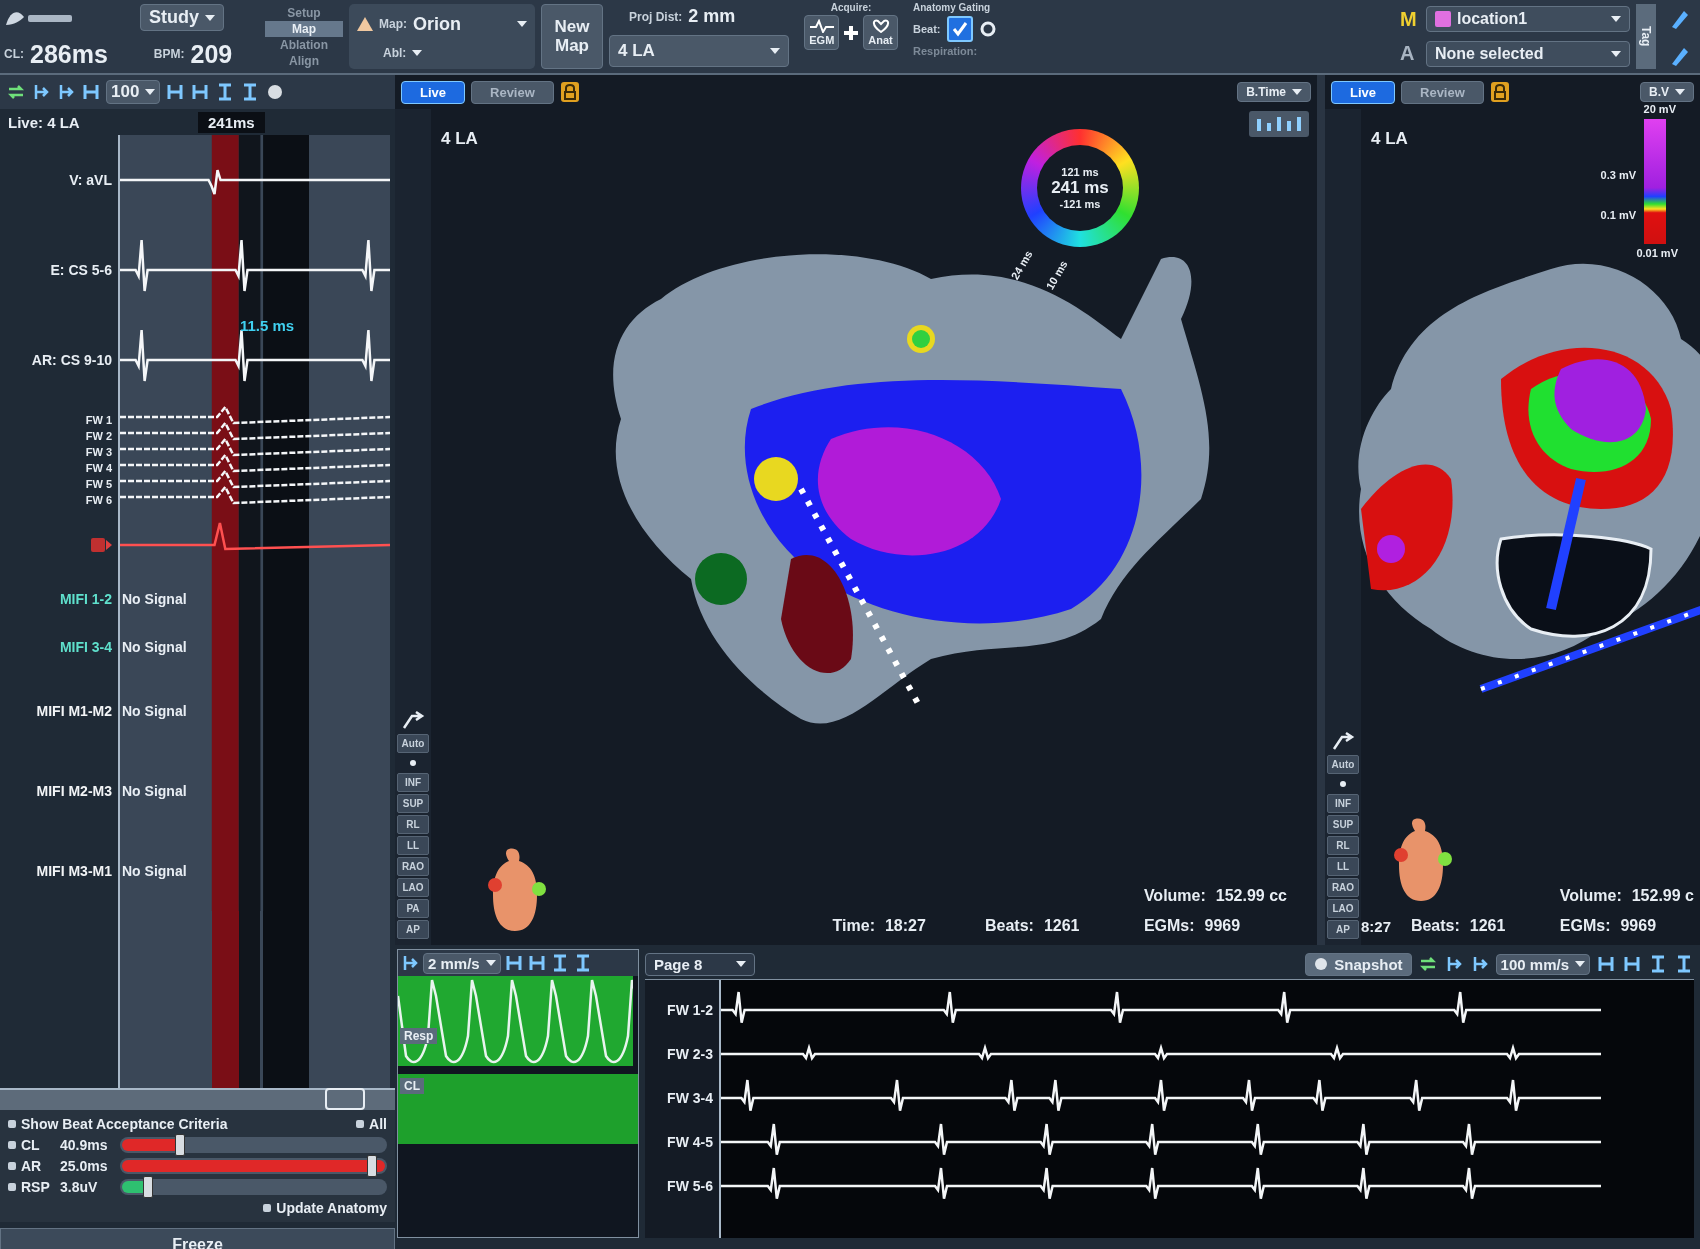  Describe the element at coordinates (32, 1166) in the screenshot. I see `slider-label: AR` at that location.